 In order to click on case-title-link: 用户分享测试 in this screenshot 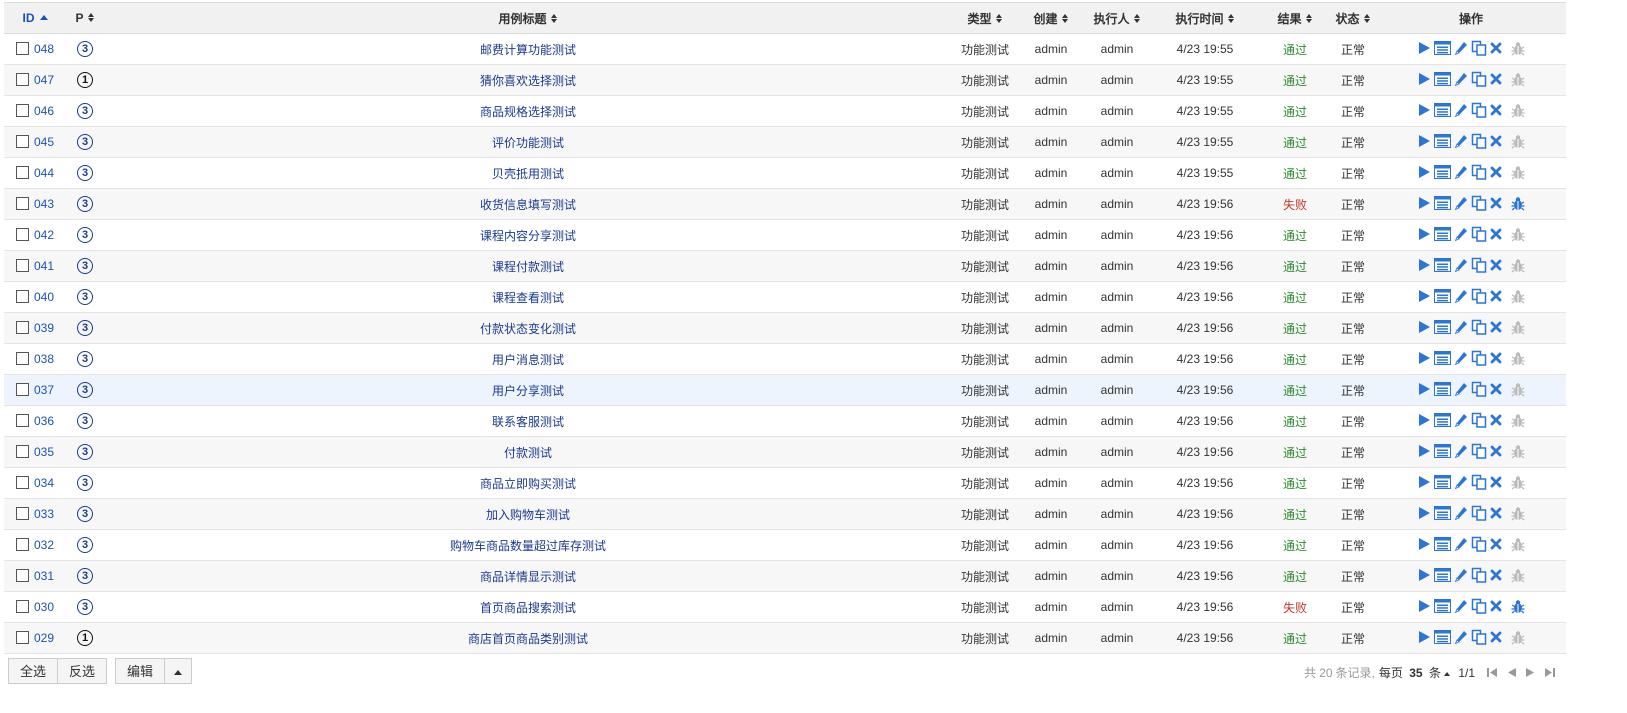, I will do `click(528, 391)`.